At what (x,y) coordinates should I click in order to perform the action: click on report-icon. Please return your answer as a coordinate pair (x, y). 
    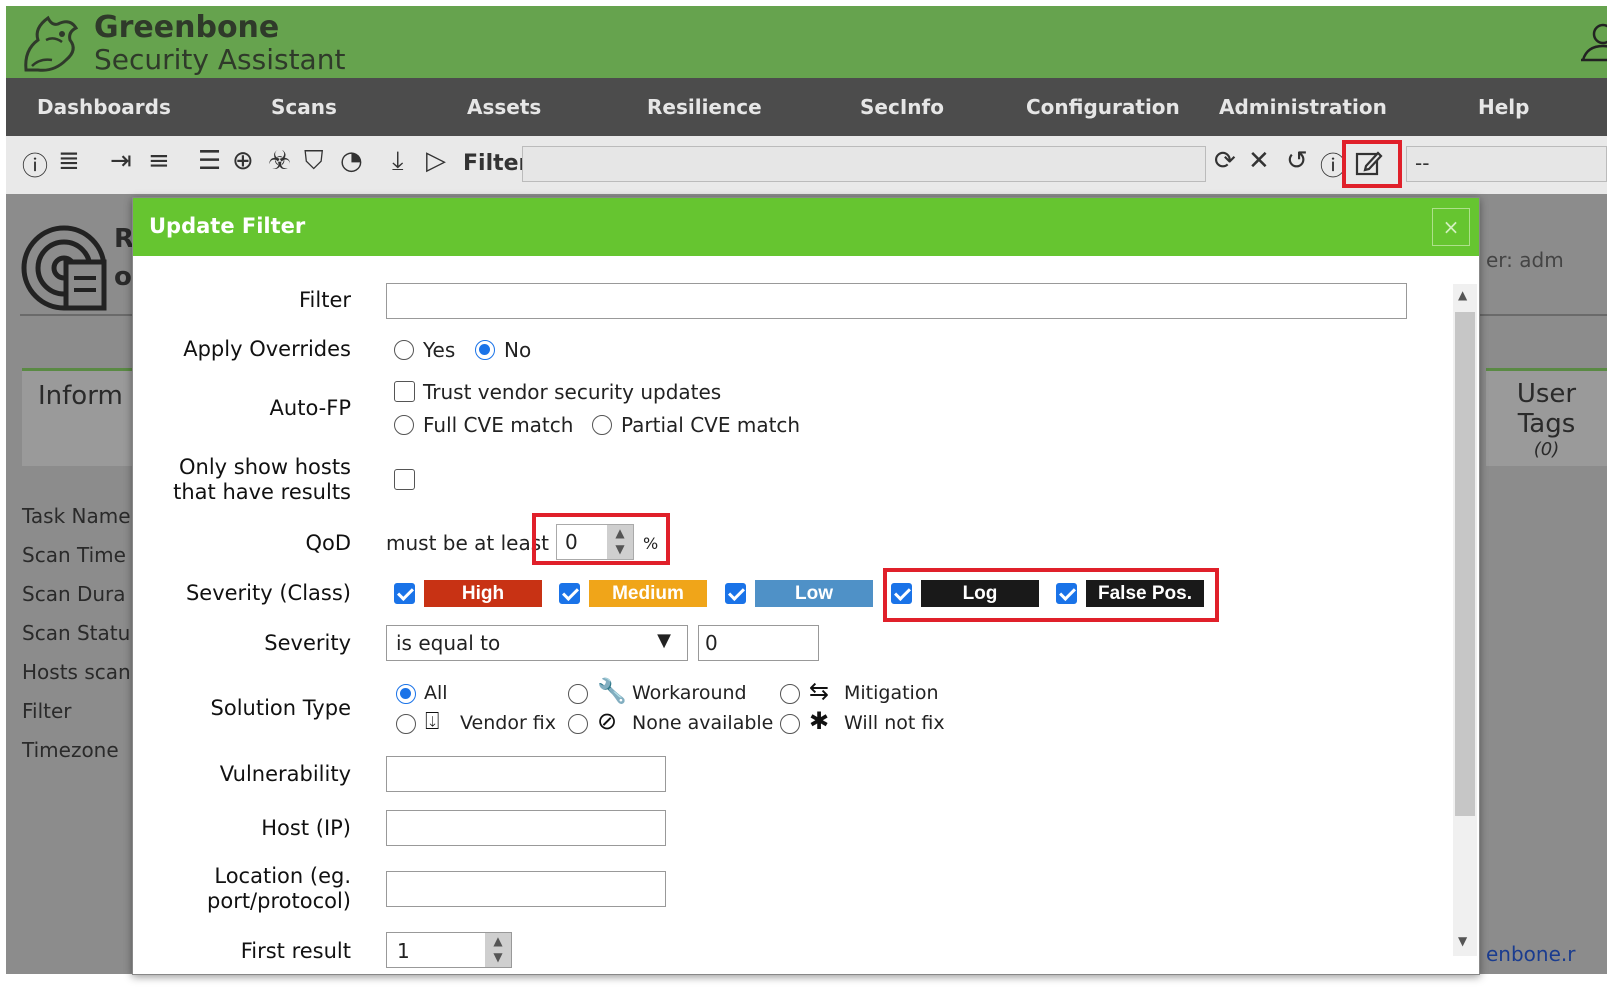
    Looking at the image, I should click on (64, 268).